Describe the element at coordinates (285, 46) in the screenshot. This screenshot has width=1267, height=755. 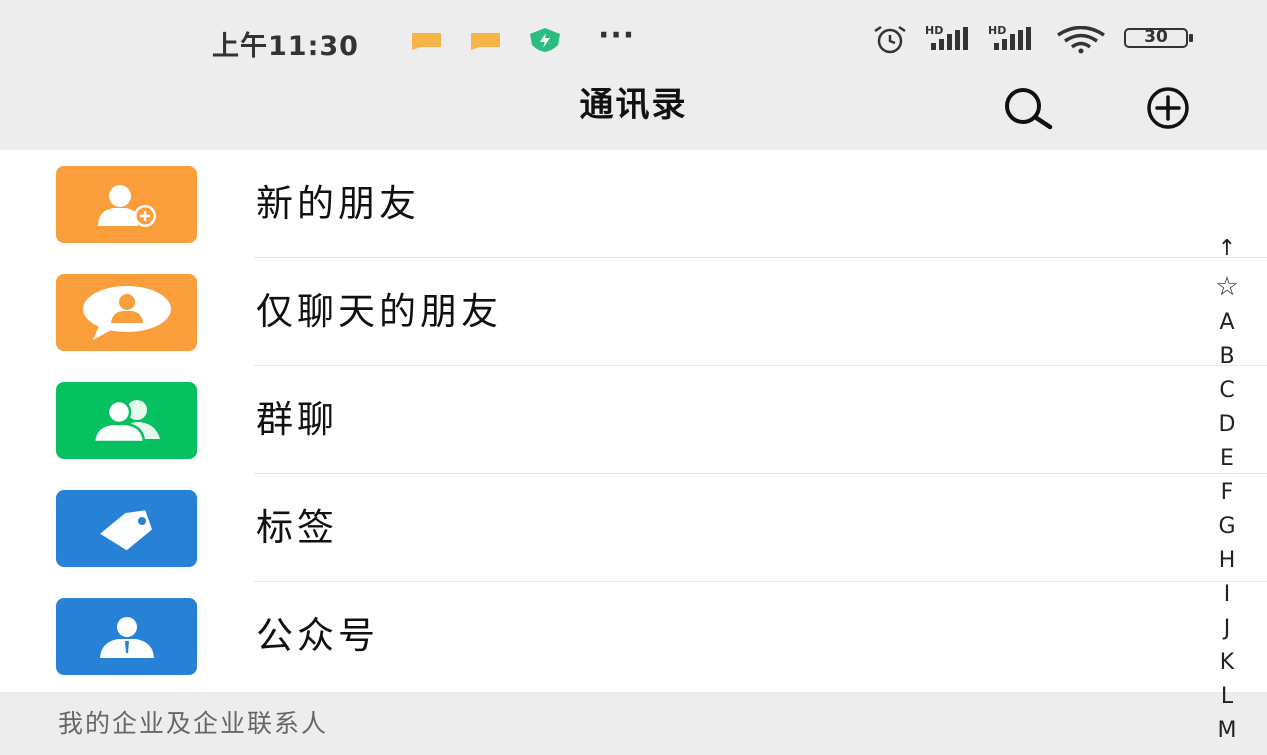
I see `status-time: 上午11:30` at that location.